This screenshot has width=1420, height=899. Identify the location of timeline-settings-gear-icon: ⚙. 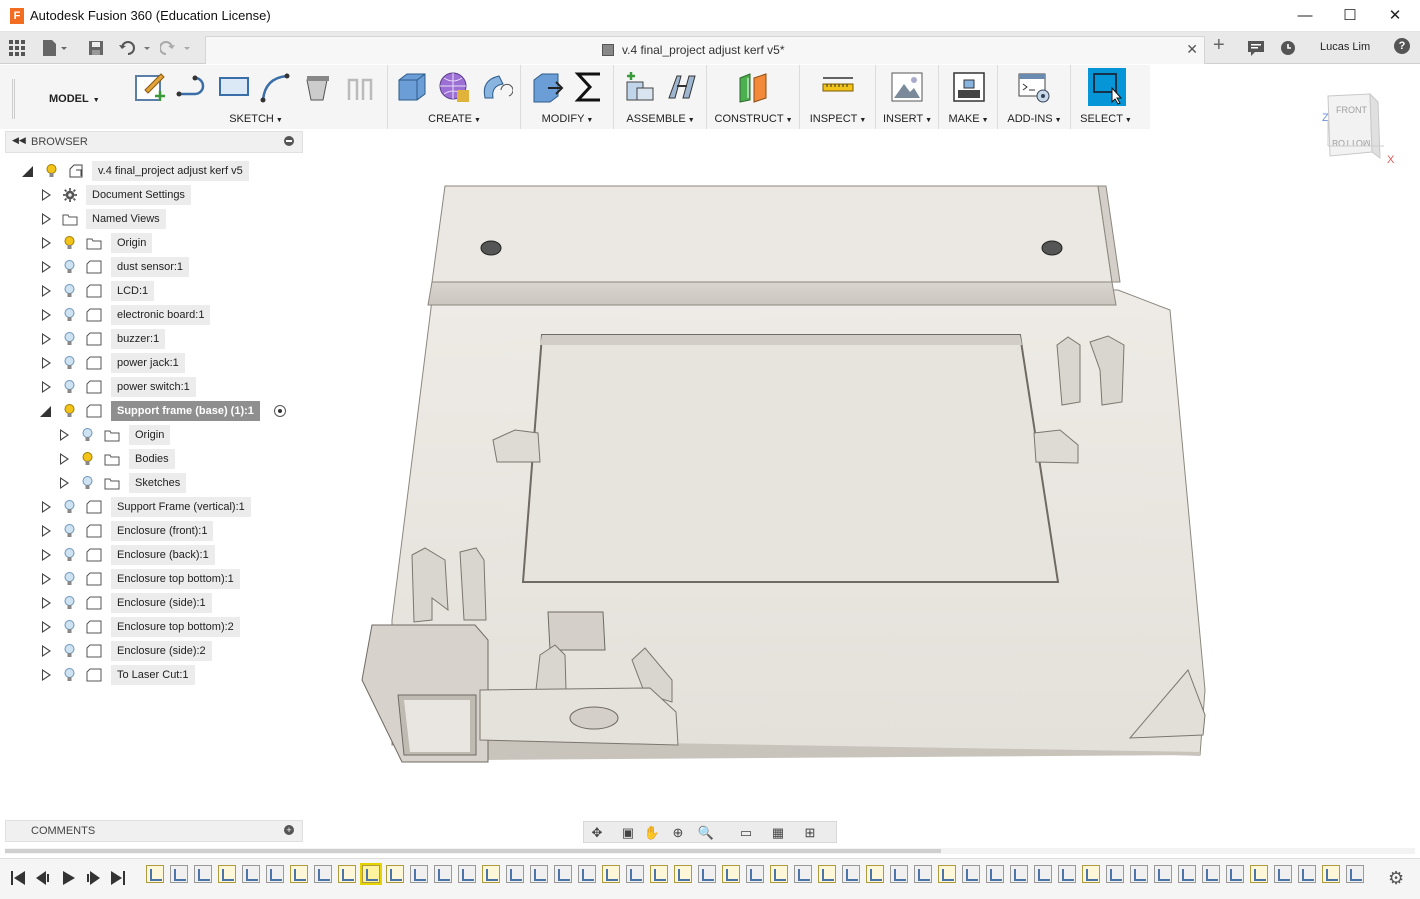
(1396, 878).